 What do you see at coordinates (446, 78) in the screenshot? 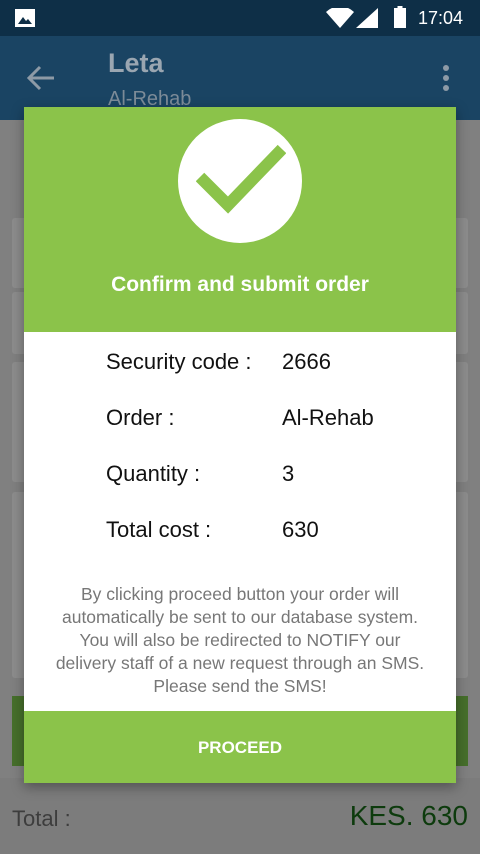
I see `more-vert-icon` at bounding box center [446, 78].